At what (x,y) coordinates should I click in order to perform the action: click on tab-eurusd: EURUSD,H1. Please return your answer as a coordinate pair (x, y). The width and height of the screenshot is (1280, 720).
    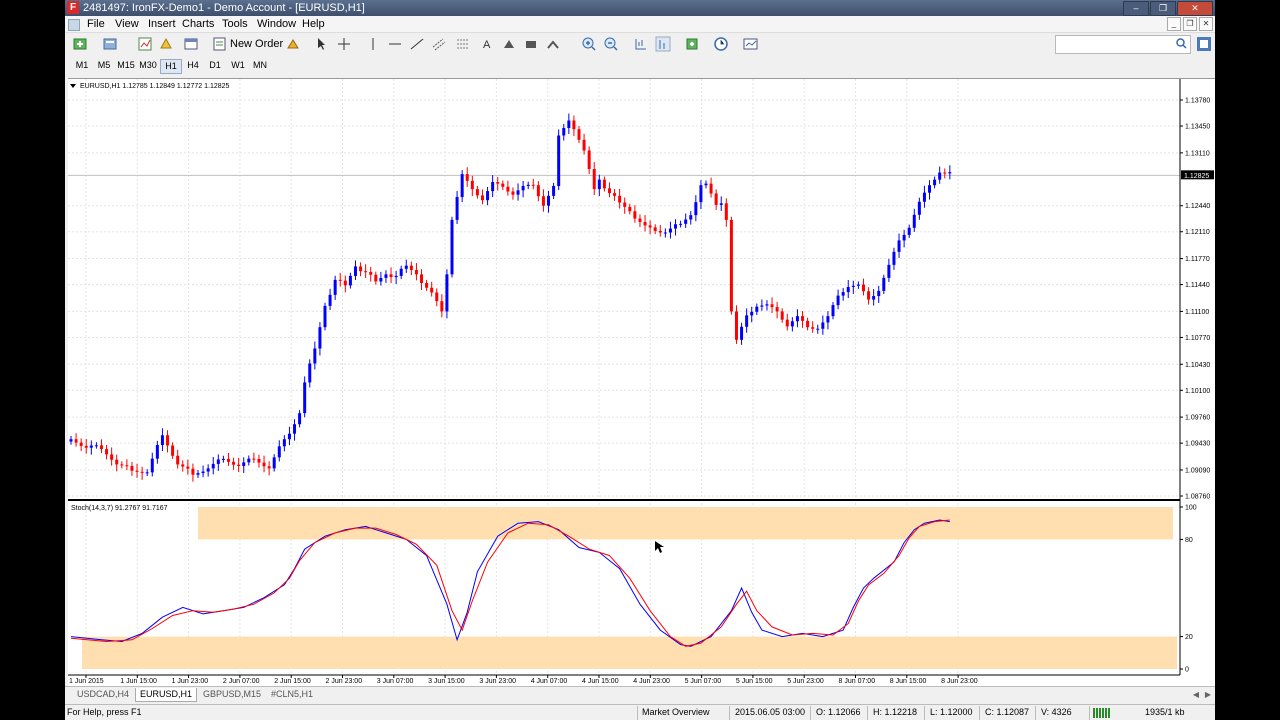
    Looking at the image, I should click on (166, 695).